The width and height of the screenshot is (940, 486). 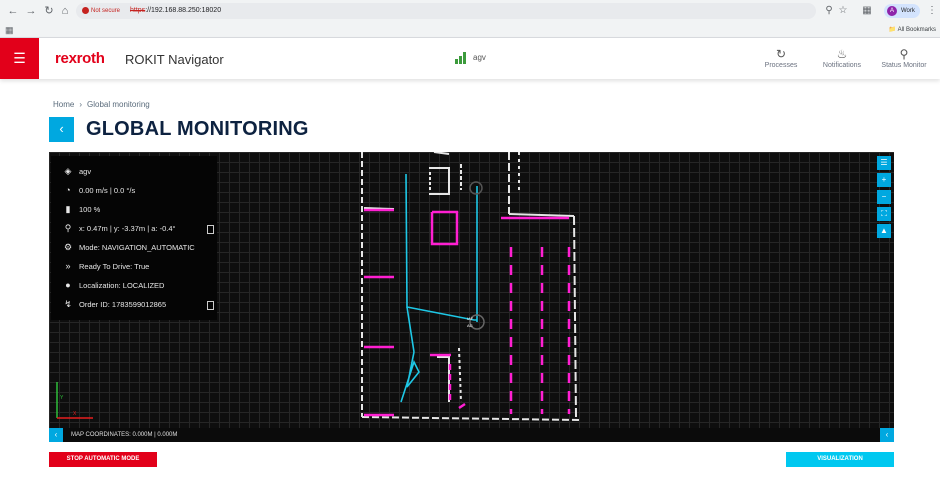 I want to click on brand-logo: rexroth, so click(x=80, y=58).